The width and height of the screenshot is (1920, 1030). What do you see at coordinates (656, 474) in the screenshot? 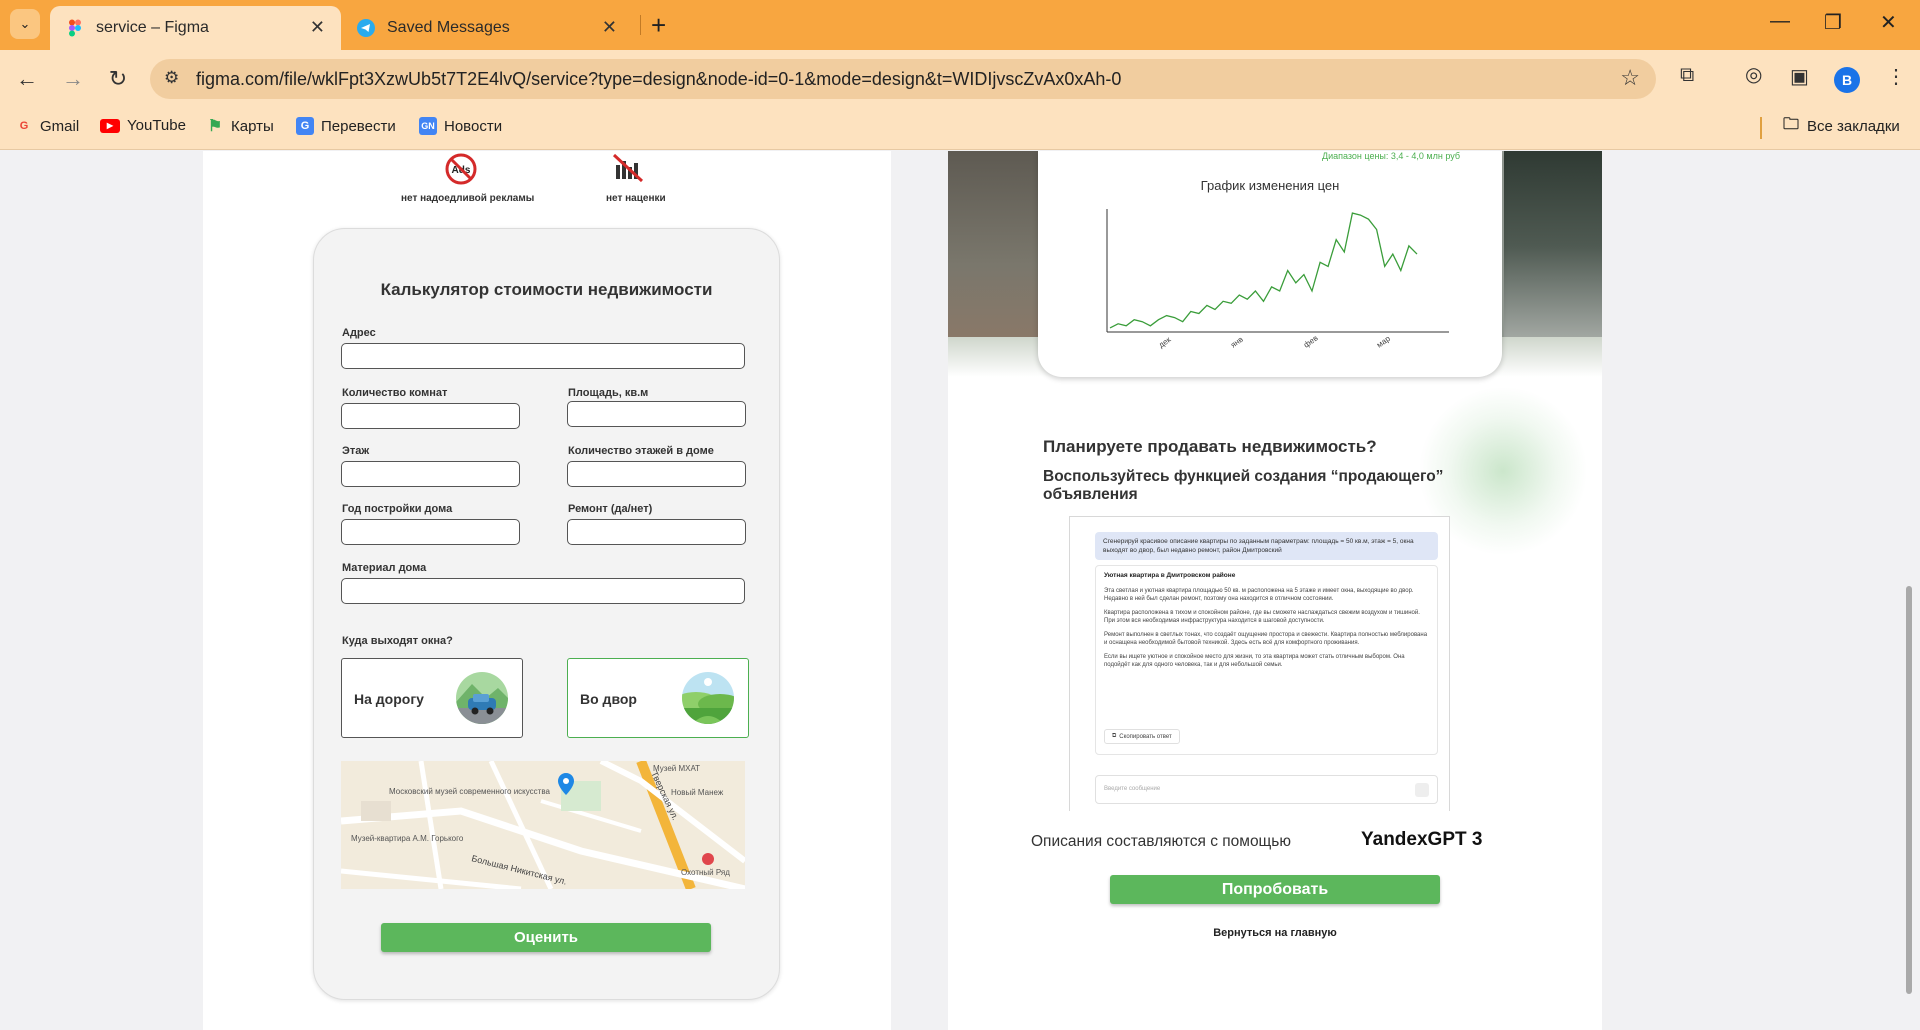
I see `floors-total-field` at bounding box center [656, 474].